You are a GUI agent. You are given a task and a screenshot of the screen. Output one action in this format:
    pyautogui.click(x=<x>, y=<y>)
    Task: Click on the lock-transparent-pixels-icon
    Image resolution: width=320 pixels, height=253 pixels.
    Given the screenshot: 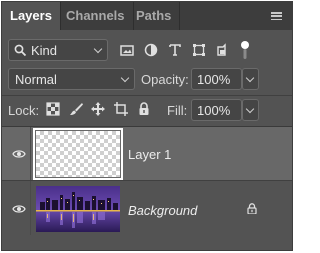 What is the action you would take?
    pyautogui.click(x=53, y=109)
    